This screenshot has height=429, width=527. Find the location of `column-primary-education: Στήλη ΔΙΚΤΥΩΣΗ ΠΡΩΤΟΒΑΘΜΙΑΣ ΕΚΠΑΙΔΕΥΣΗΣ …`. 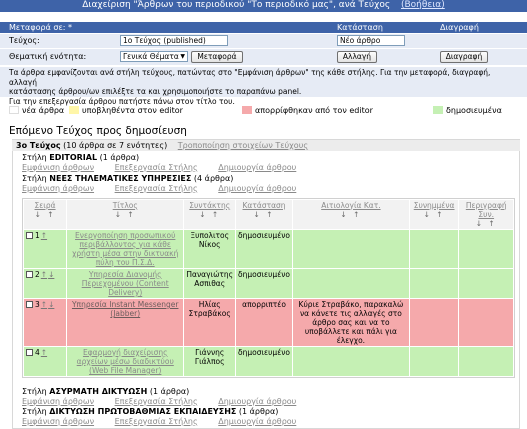

column-primary-education: Στήλη ΔΙΚΤΥΩΣΗ ΠΡΩΤΟΒΑΘΜΙΑΣ ΕΚΠΑΙΔΕΥΣΗΣ … is located at coordinates (168, 417).